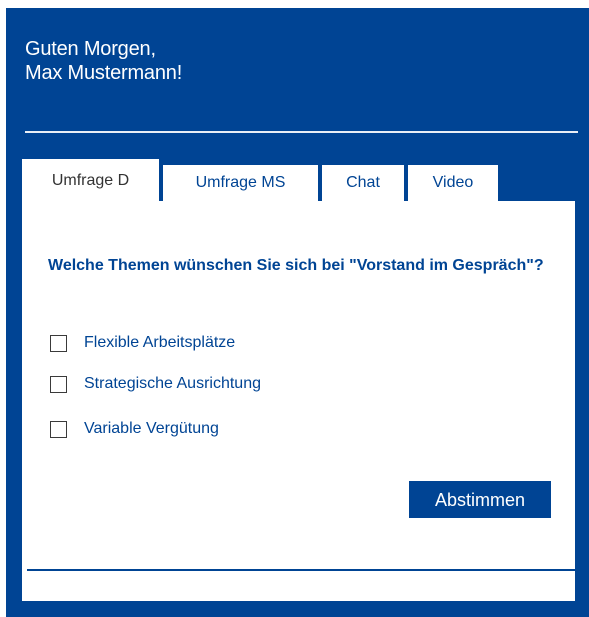 The image size is (589, 617). Describe the element at coordinates (151, 428) in the screenshot. I see `option-label: Variable Vergütung` at that location.